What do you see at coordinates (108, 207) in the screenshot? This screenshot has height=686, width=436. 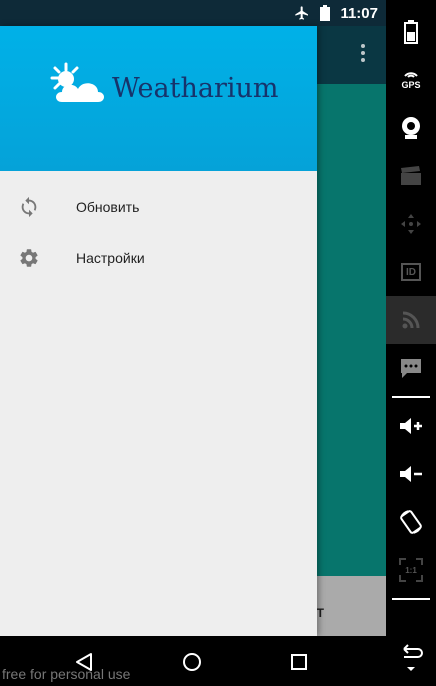 I see `drawer-item-label: Обновить` at bounding box center [108, 207].